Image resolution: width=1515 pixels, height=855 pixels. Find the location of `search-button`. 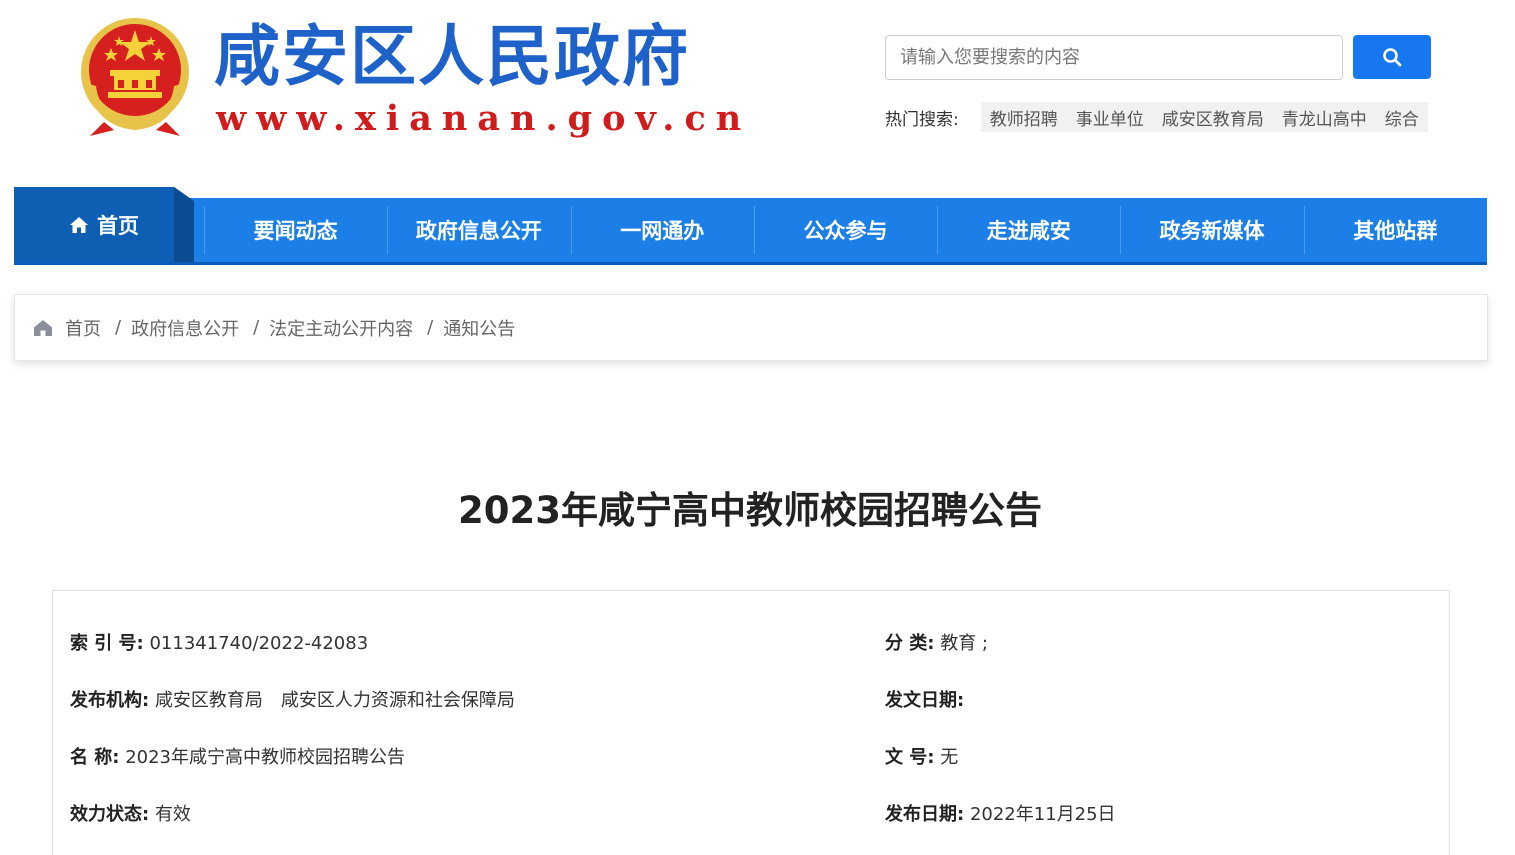

search-button is located at coordinates (1392, 57).